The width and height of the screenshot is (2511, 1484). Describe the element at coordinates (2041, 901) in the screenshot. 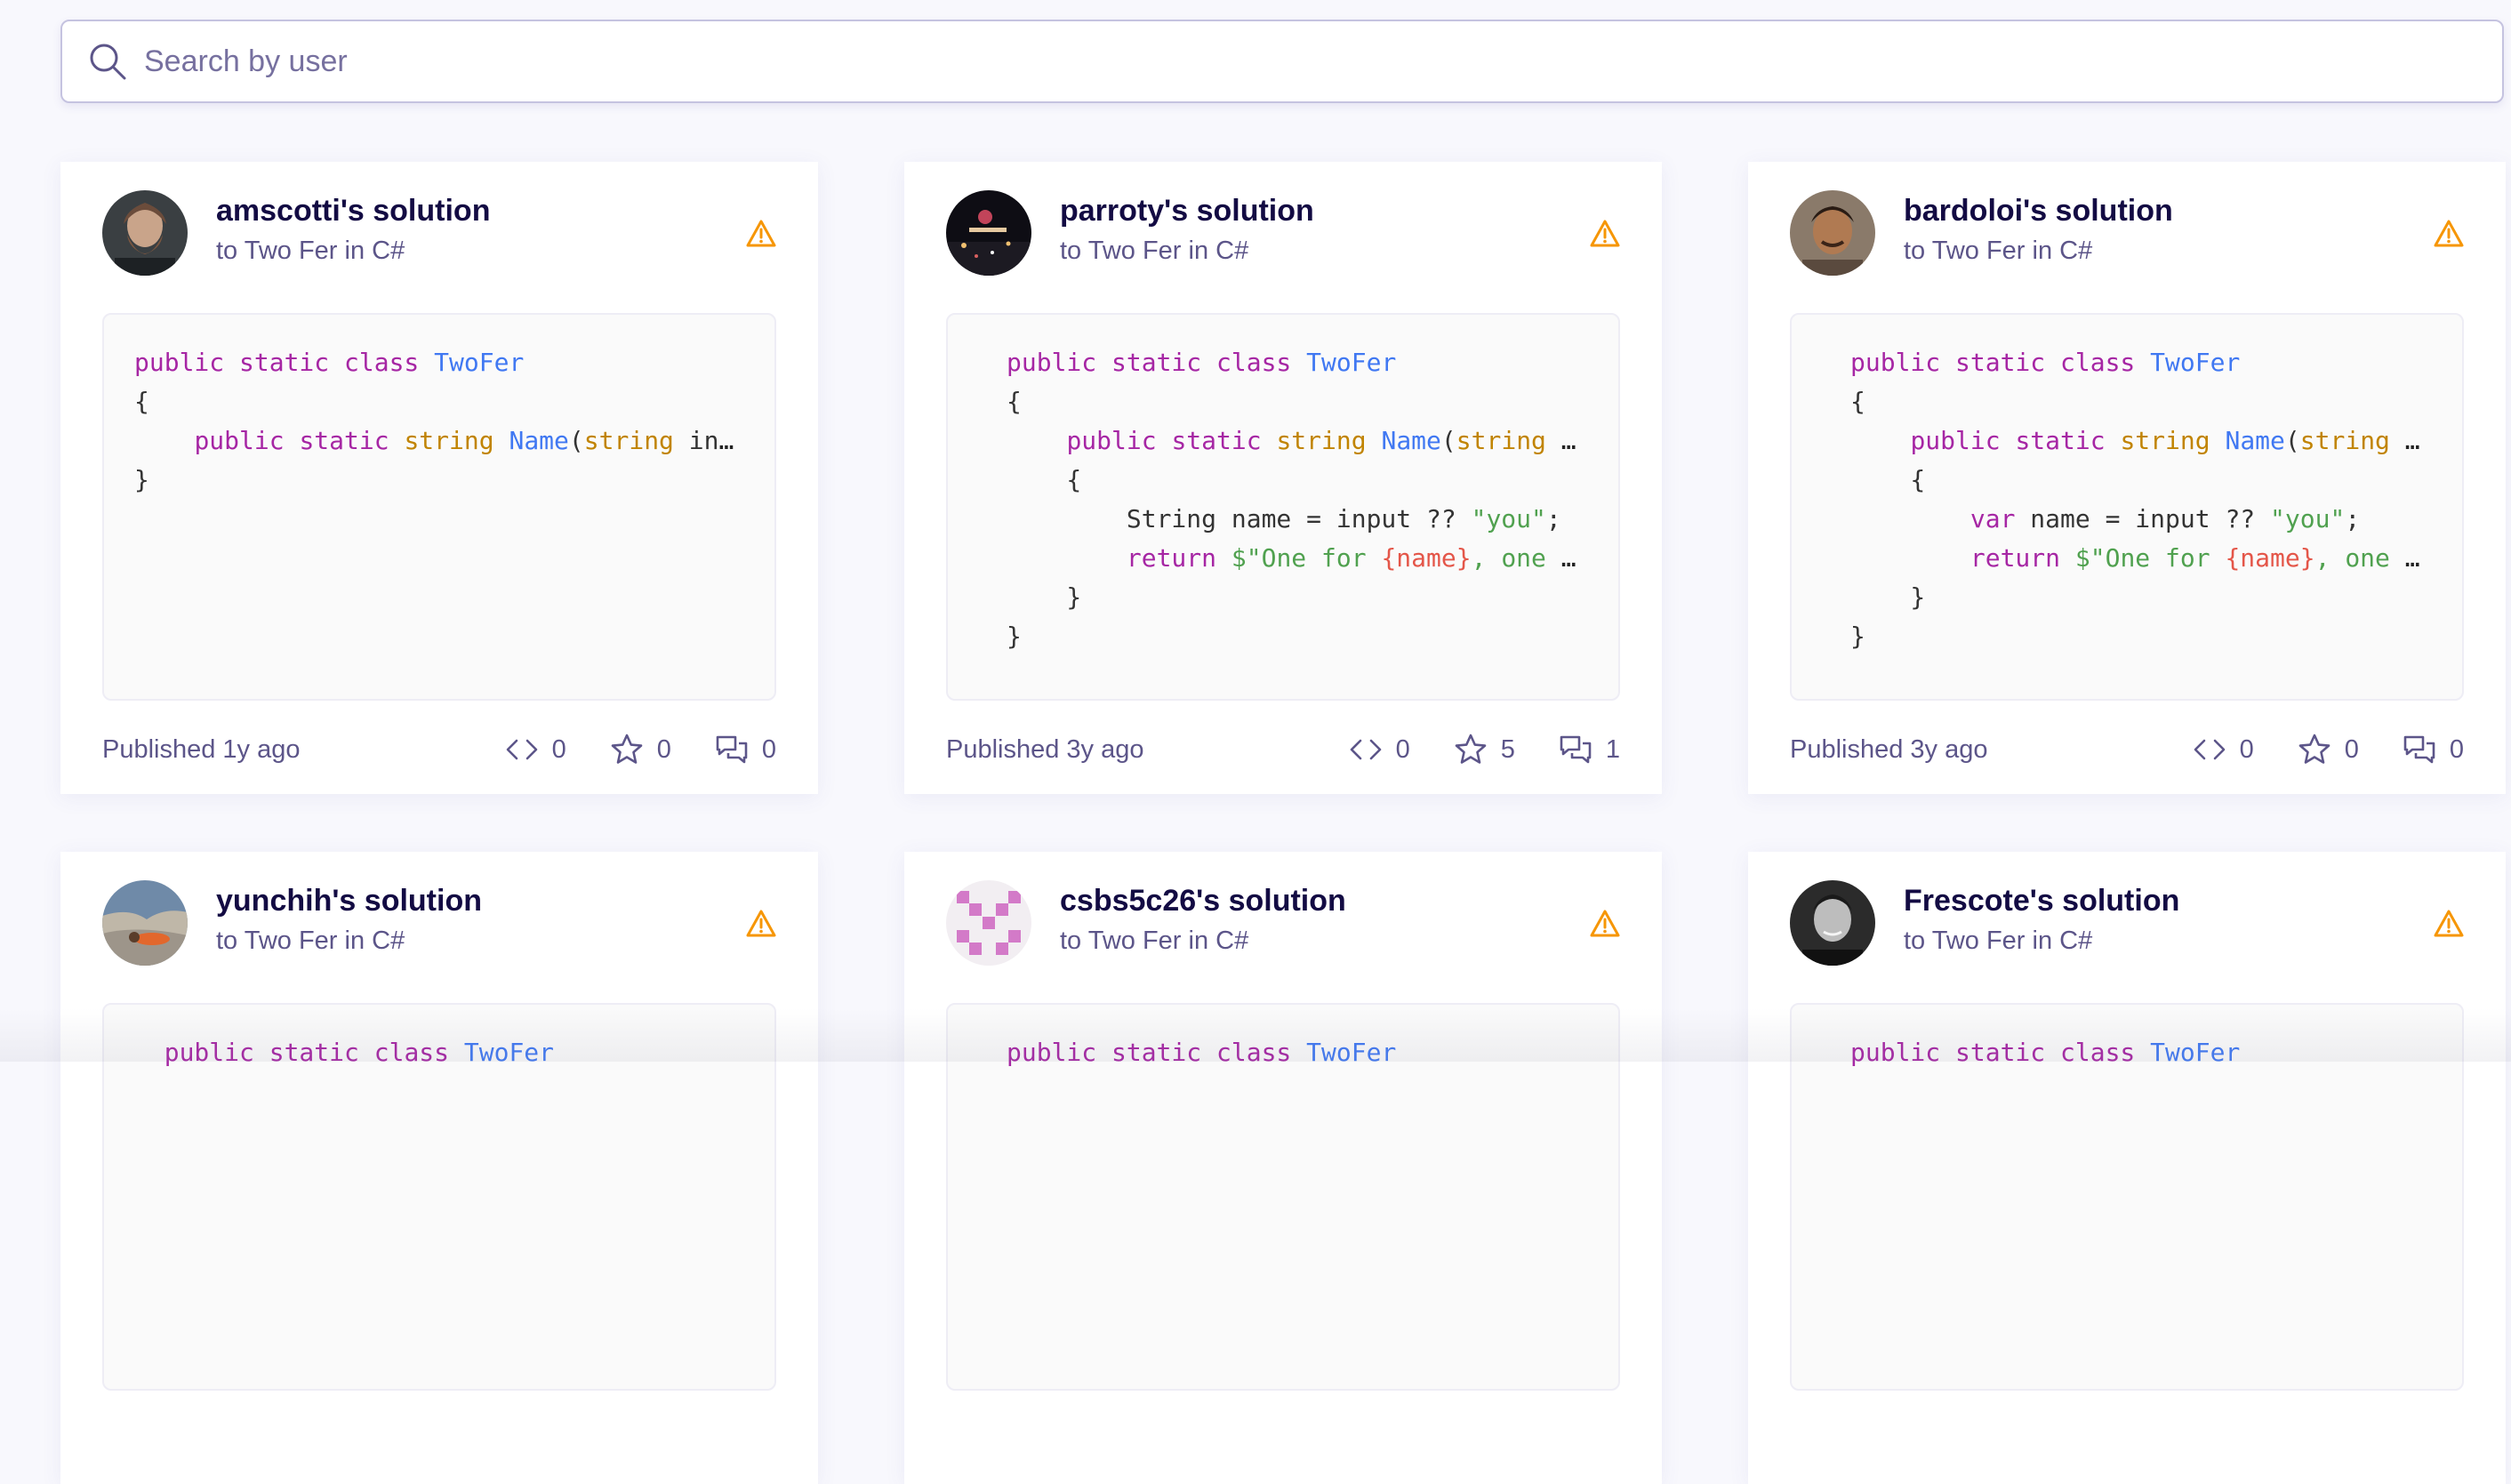

I see `solution-title: Frescote's solution` at that location.